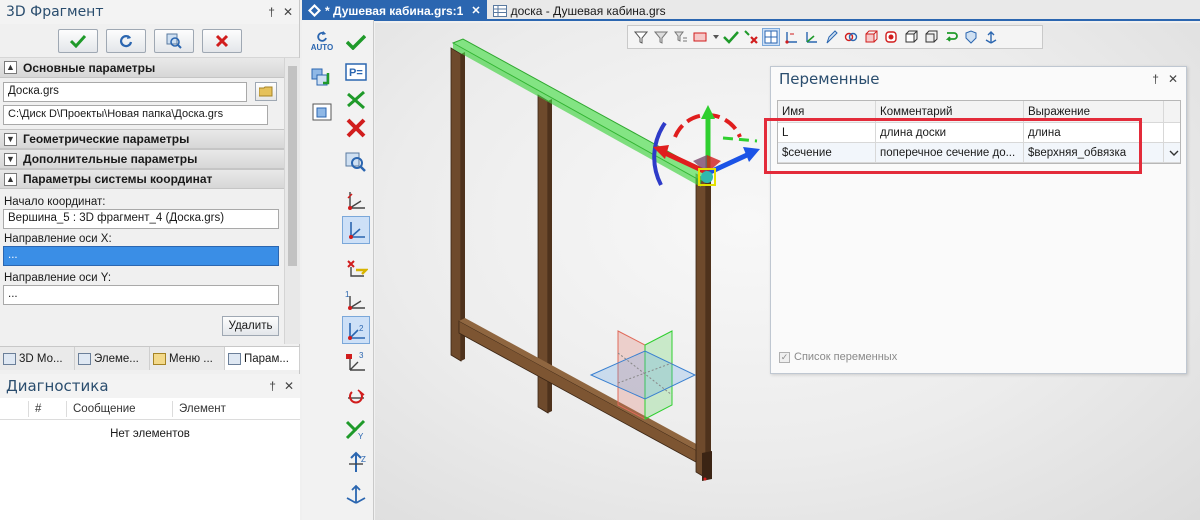  I want to click on axis-one-icon: 1, so click(355, 300).